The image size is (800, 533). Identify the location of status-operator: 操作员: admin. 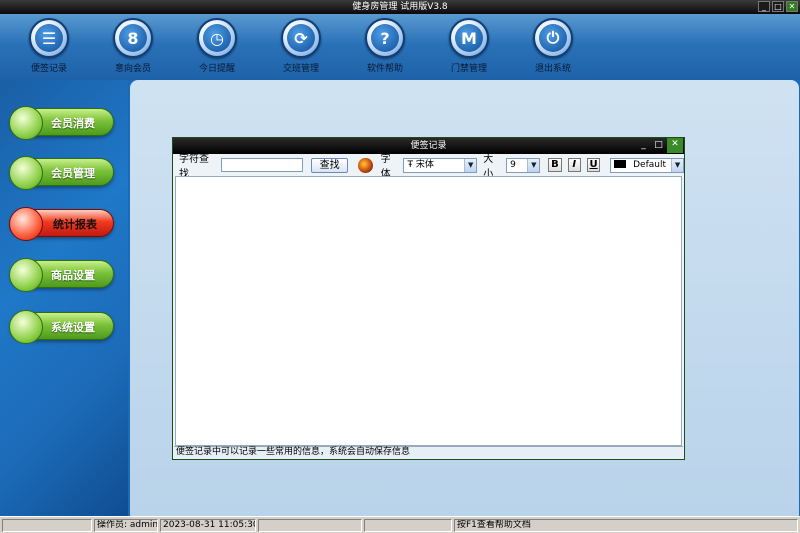
(126, 525).